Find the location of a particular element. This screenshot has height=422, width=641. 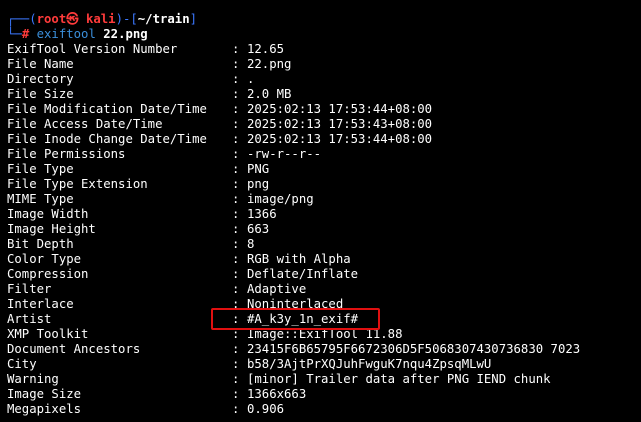

prompt-line-1: ┌──(root㉿ kali)-[~/train] is located at coordinates (102, 19).